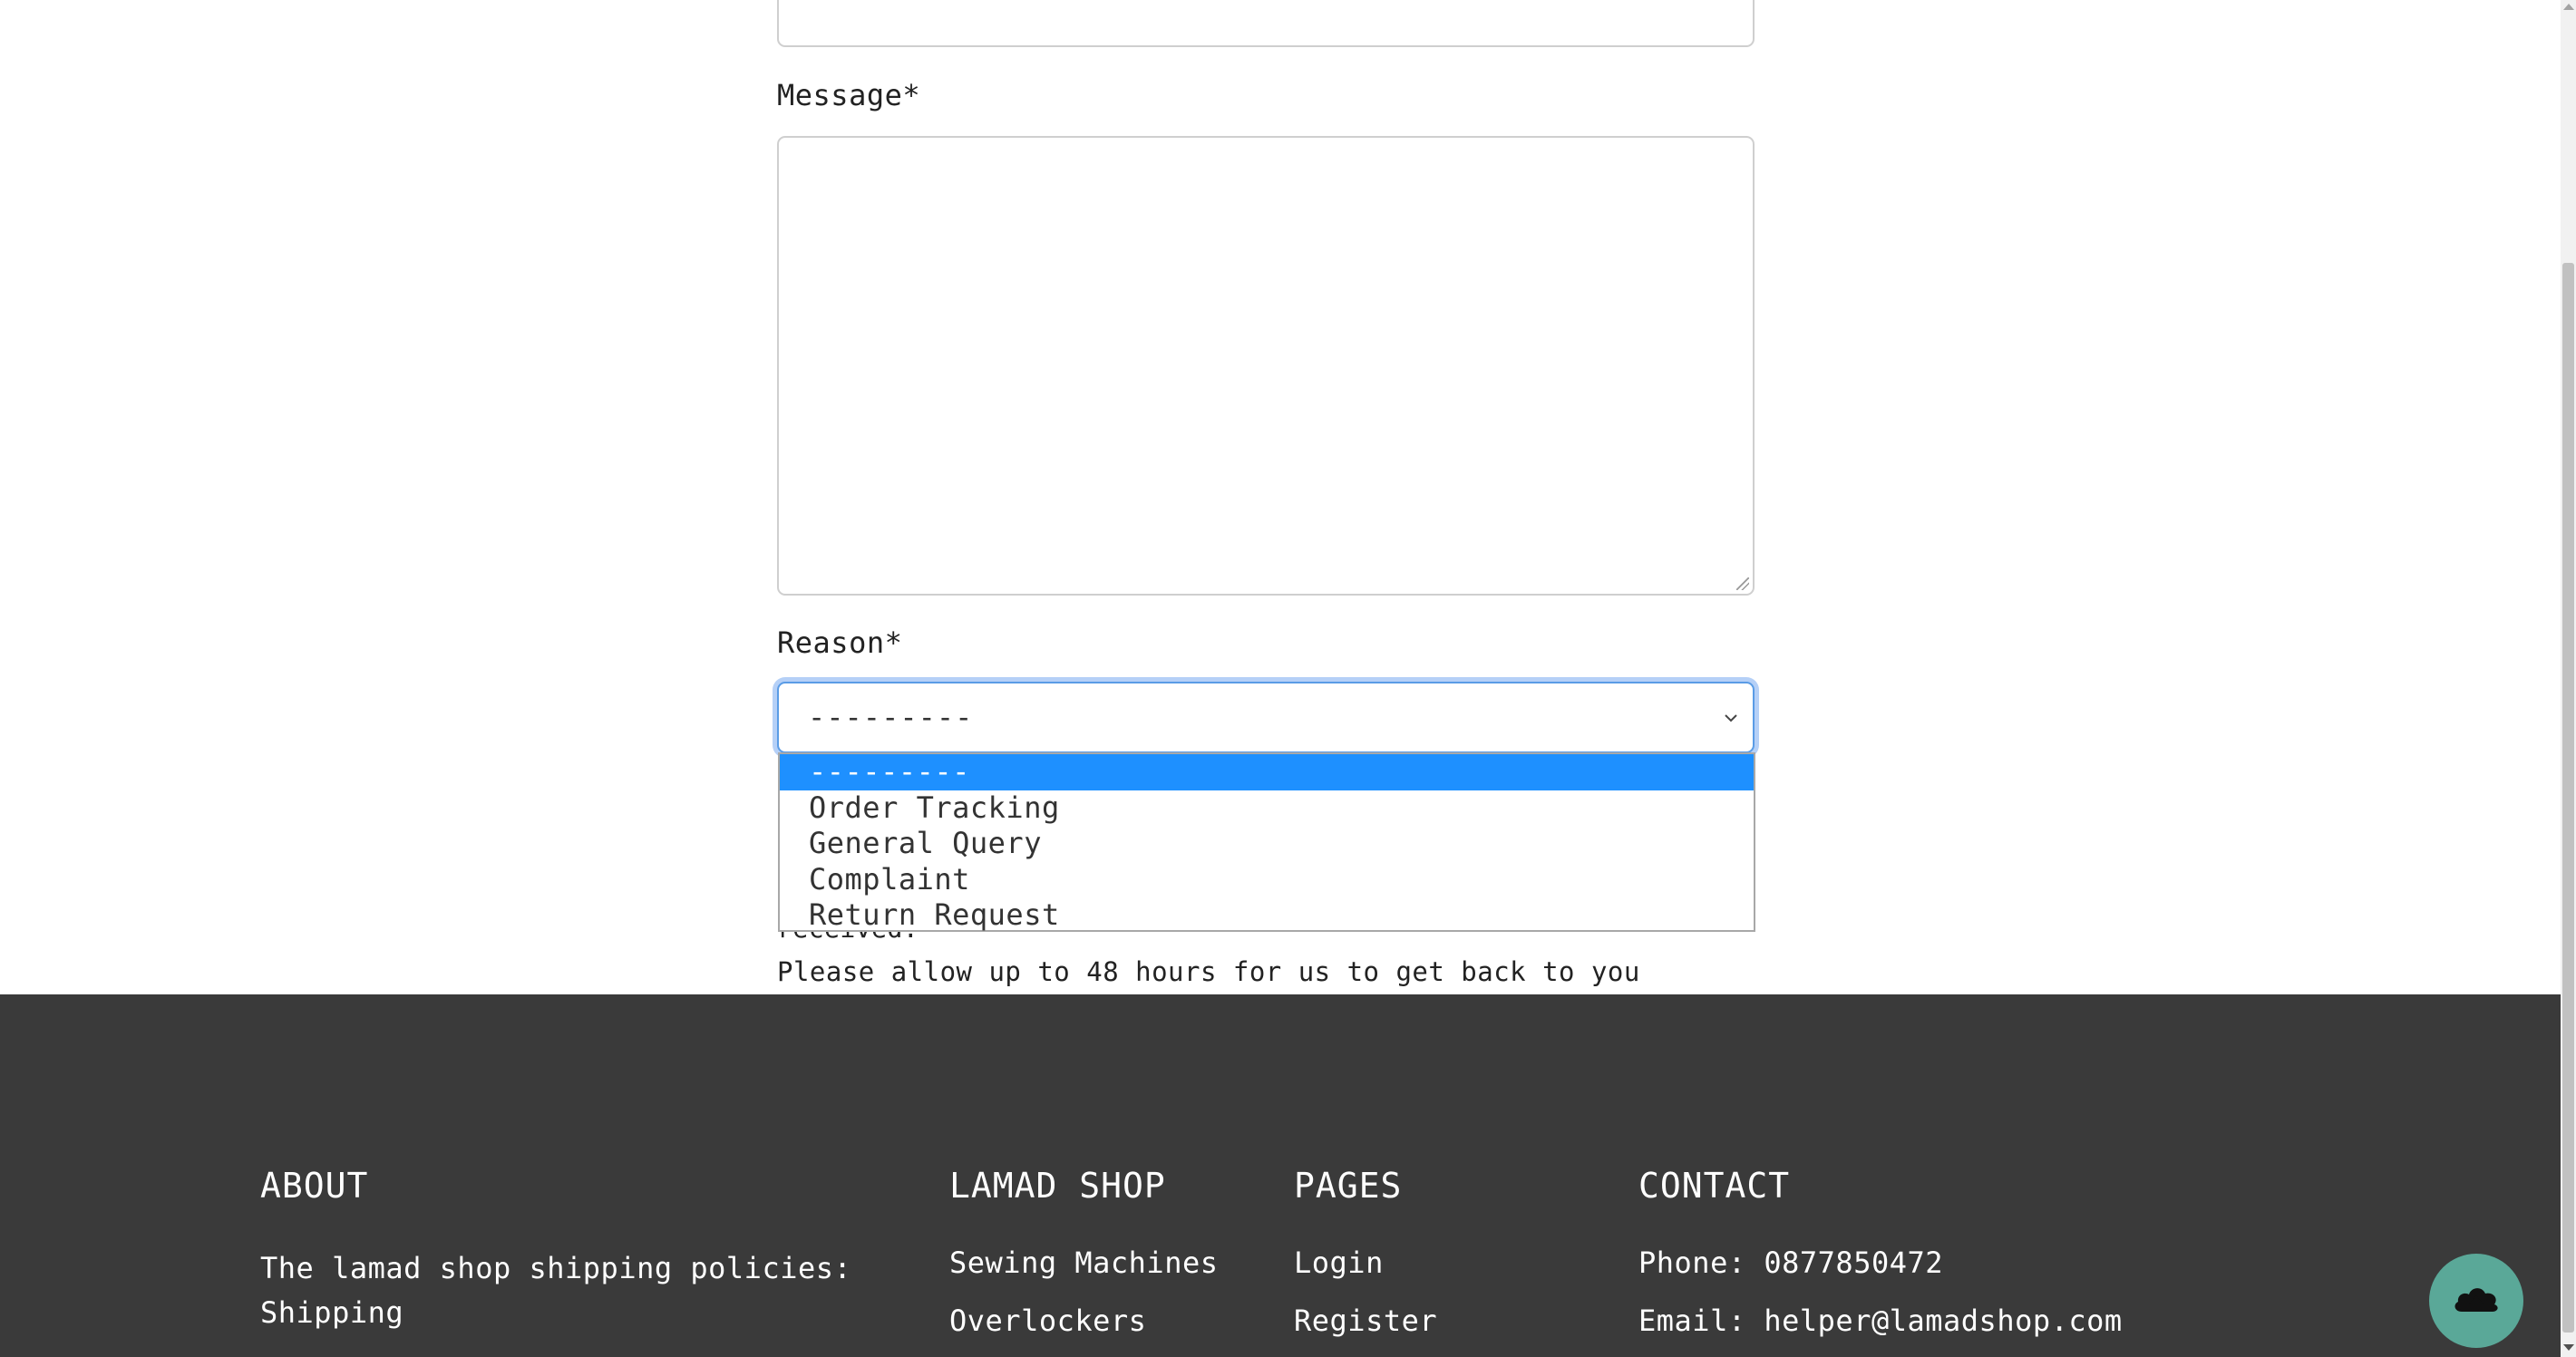 This screenshot has height=1357, width=2576. Describe the element at coordinates (849, 95) in the screenshot. I see `message-label: Message*` at that location.